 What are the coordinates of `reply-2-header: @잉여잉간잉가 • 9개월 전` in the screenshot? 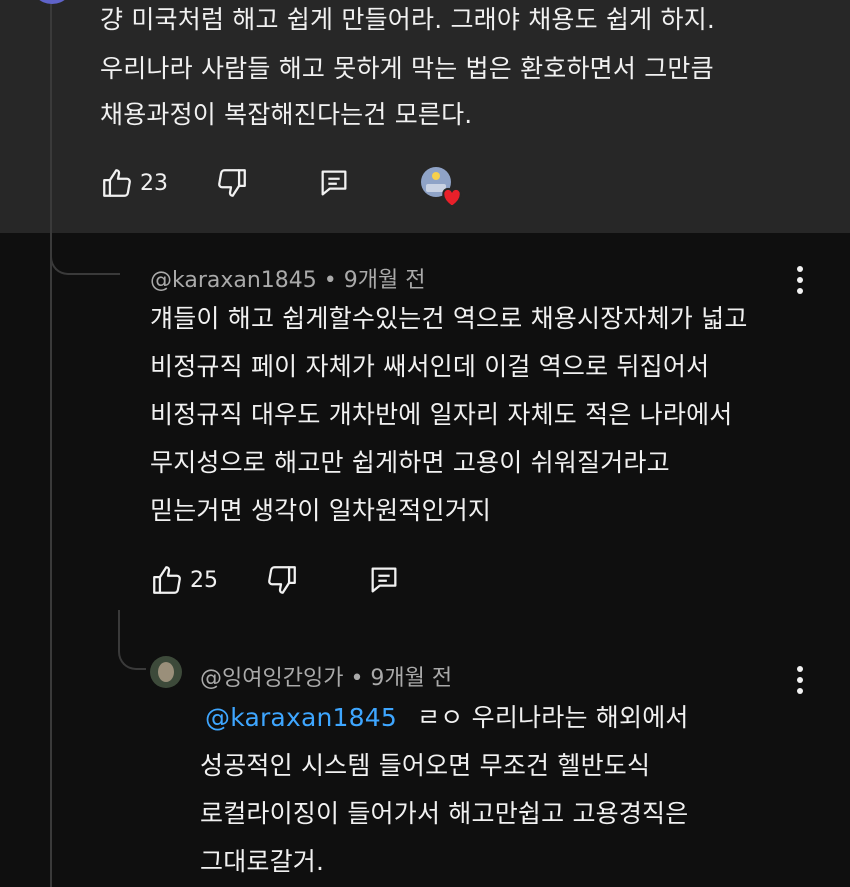 It's located at (326, 676).